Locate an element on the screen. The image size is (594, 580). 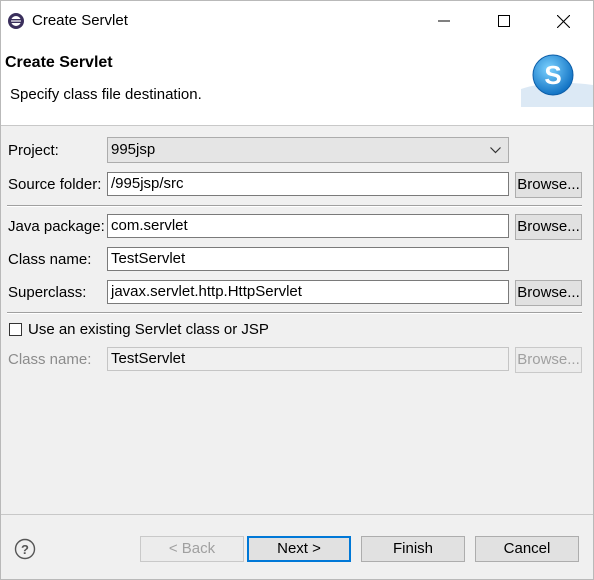
use-existing-class-checkbox is located at coordinates (15, 329).